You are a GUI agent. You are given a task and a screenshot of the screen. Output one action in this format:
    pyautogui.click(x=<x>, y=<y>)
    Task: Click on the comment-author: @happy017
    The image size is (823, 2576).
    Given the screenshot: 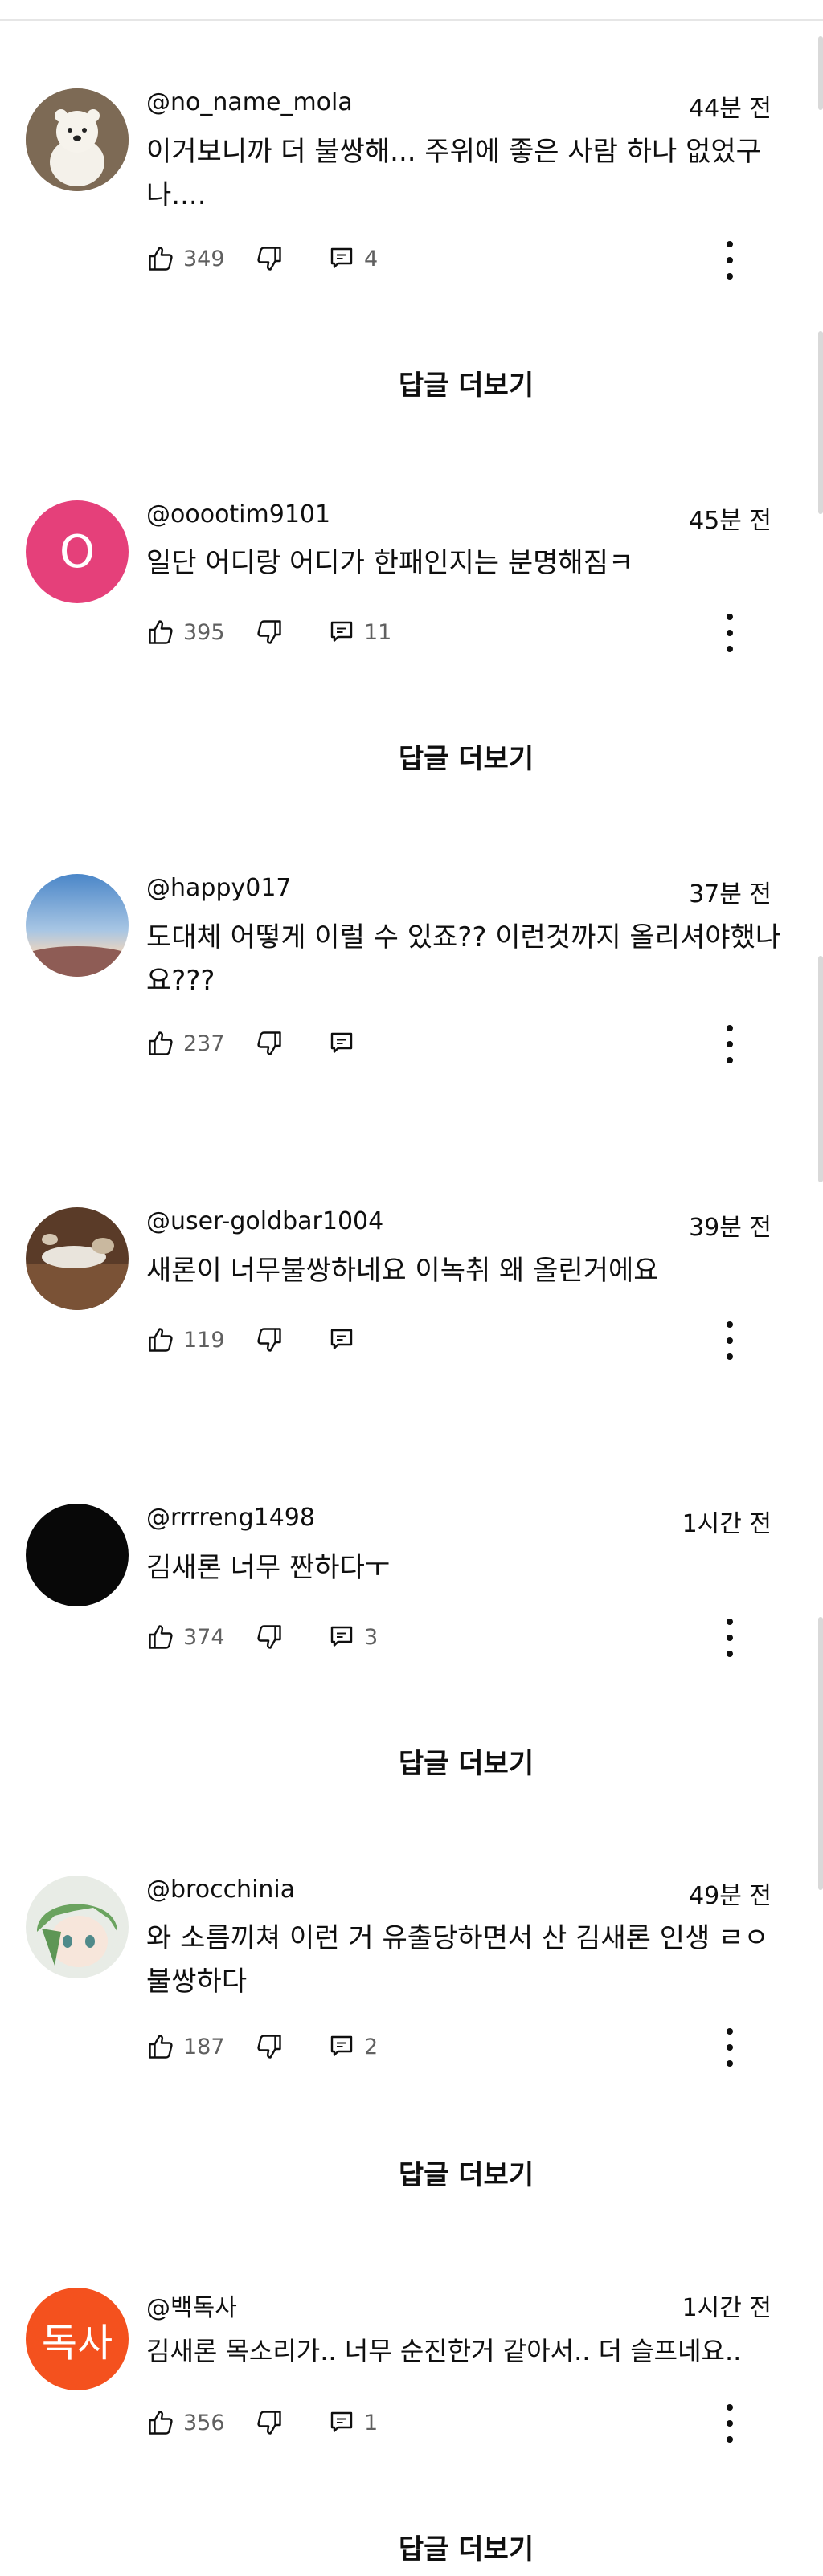 What is the action you would take?
    pyautogui.click(x=219, y=888)
    